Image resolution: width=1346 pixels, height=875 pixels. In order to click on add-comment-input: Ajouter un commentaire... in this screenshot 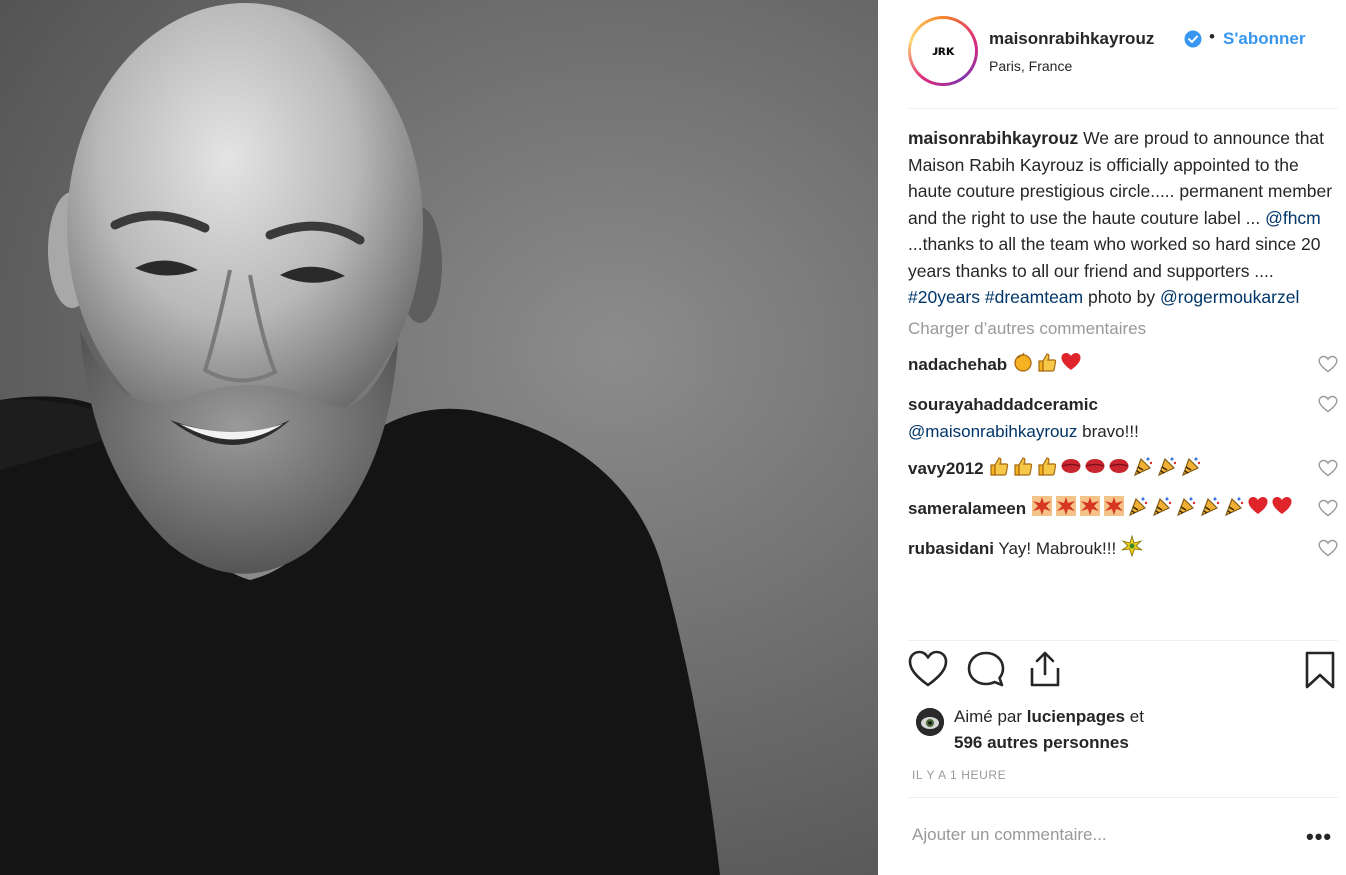, I will do `click(1009, 835)`.